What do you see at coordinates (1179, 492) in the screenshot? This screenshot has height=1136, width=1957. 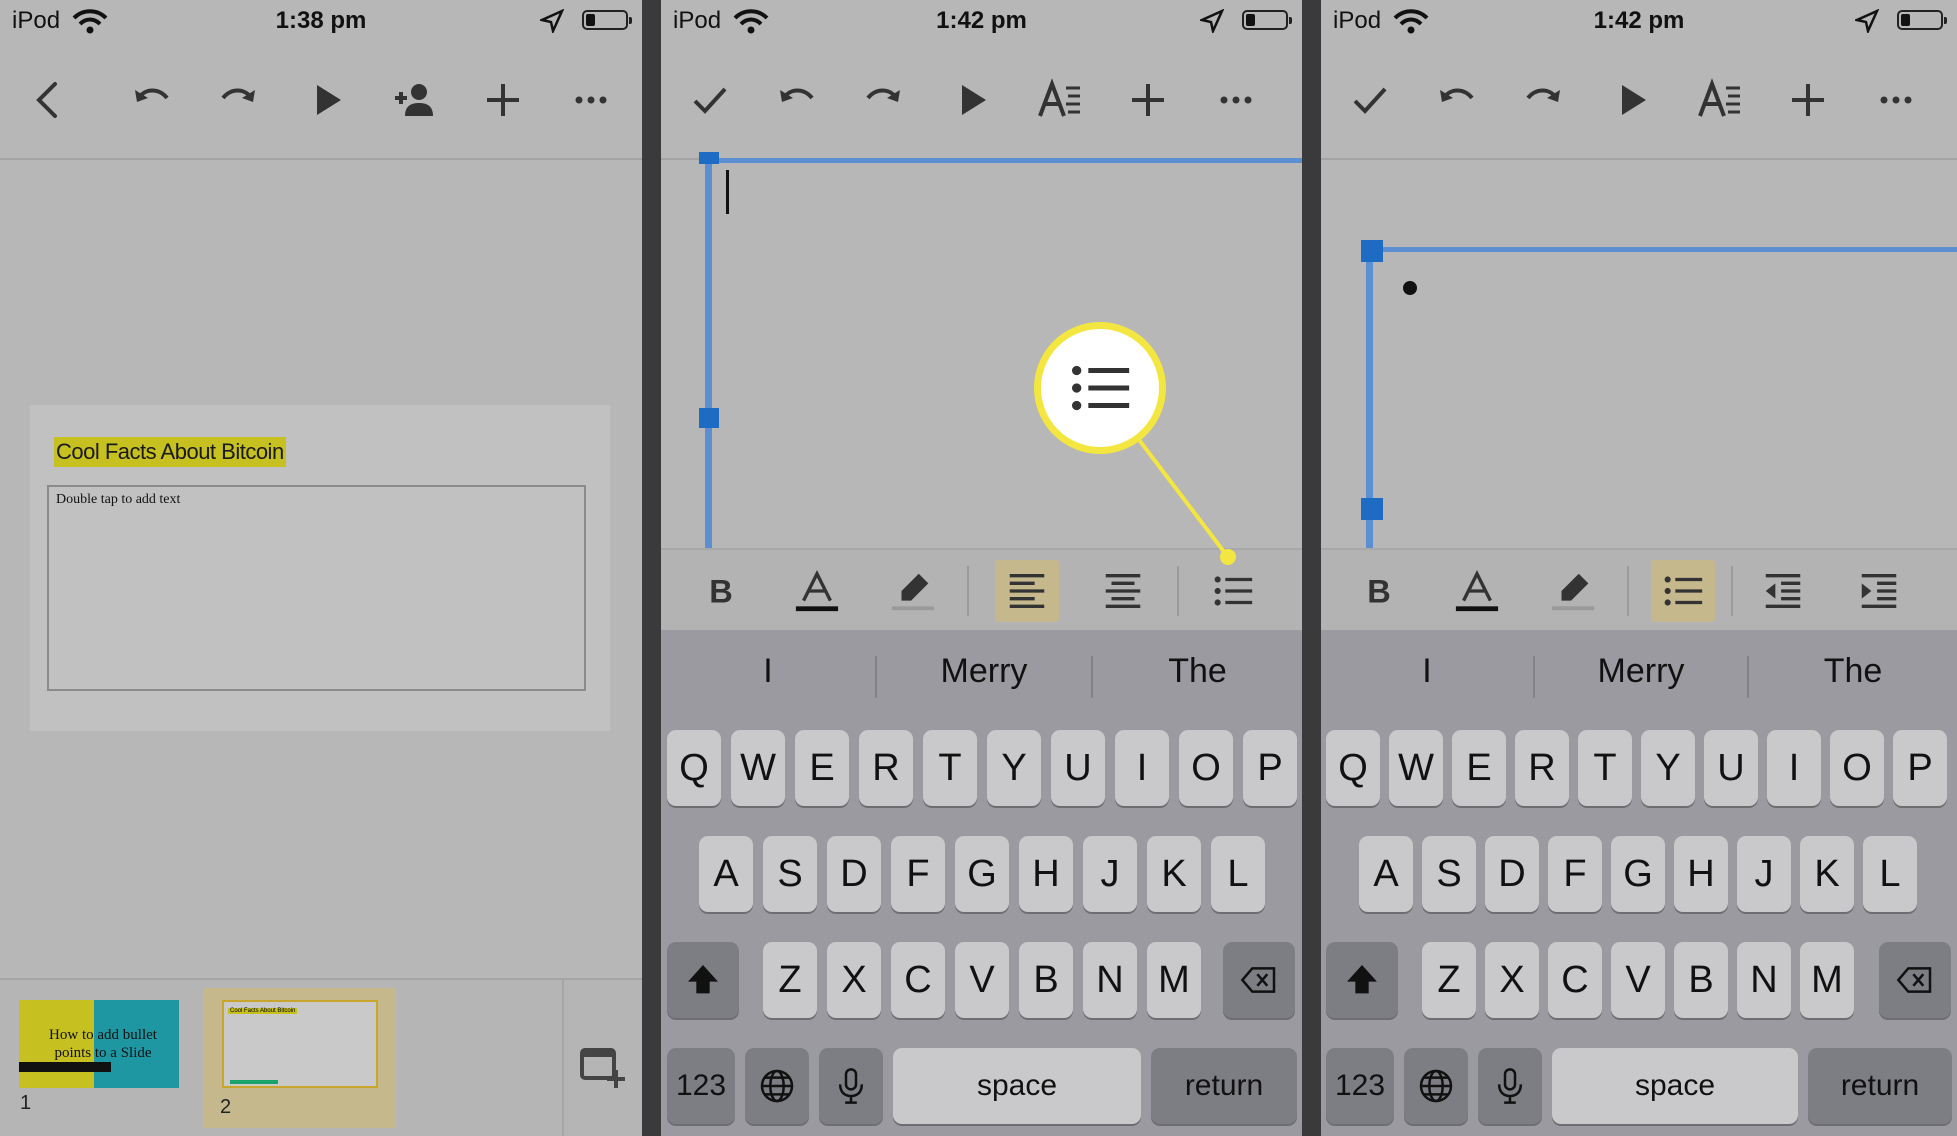 I see `callout-pointer` at bounding box center [1179, 492].